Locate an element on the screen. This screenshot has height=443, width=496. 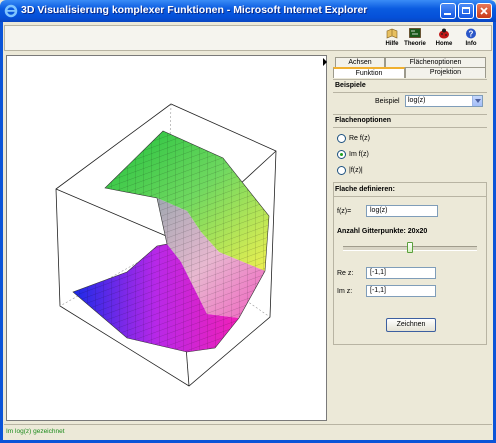
radio-abs-fz-label: |f(z)| is located at coordinates (356, 170).